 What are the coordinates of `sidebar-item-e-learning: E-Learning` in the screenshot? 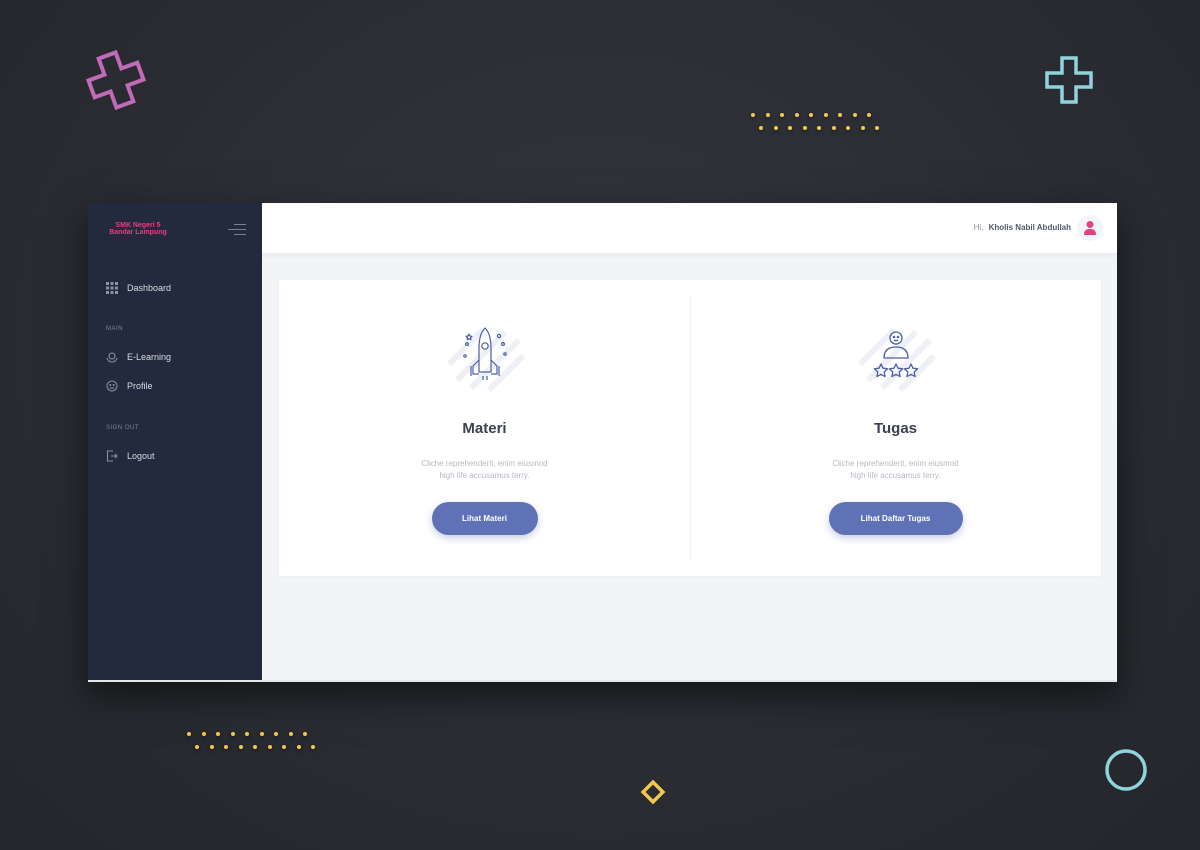 It's located at (138, 357).